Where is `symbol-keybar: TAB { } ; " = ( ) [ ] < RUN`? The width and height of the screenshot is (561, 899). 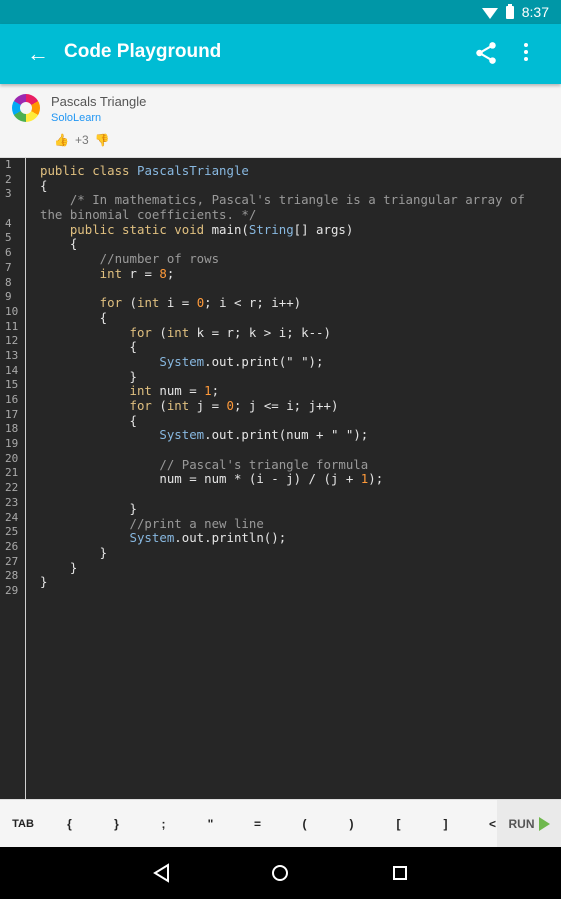
symbol-keybar: TAB { } ; " = ( ) [ ] < RUN is located at coordinates (280, 823).